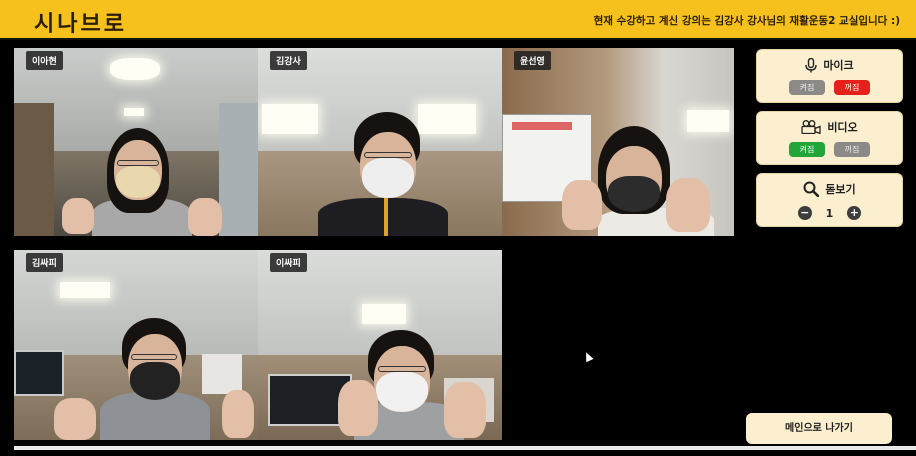  Describe the element at coordinates (588, 356) in the screenshot. I see `mouse-pointer-icon` at that location.